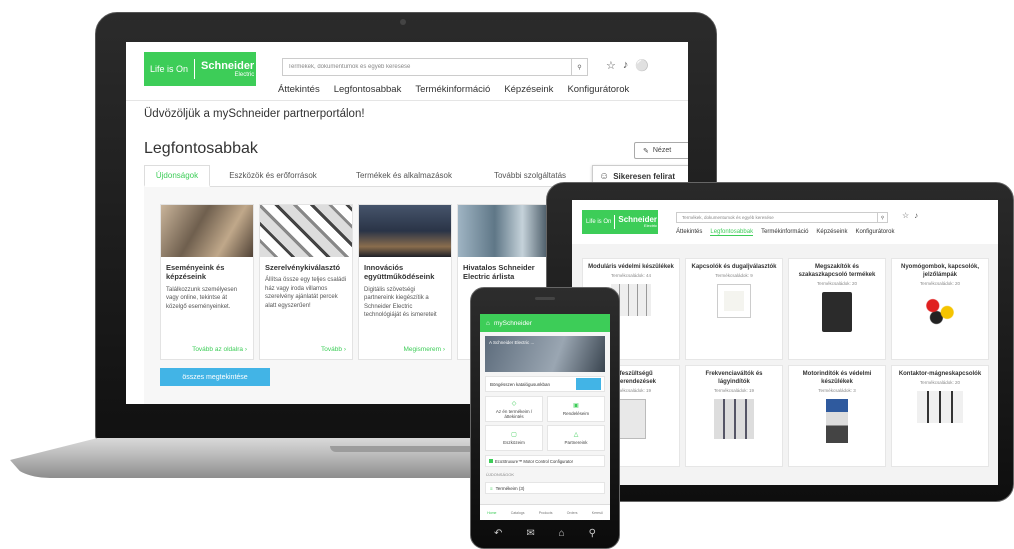 Image resolution: width=1014 pixels, height=549 pixels. I want to click on schneider-logo: Life is On Schneider Electric, so click(200, 69).